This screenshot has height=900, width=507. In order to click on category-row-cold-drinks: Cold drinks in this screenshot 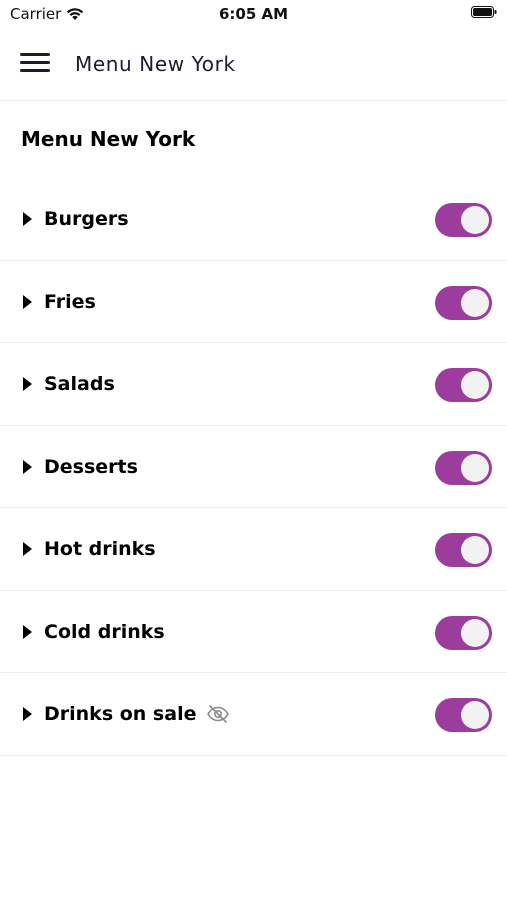, I will do `click(253, 632)`.